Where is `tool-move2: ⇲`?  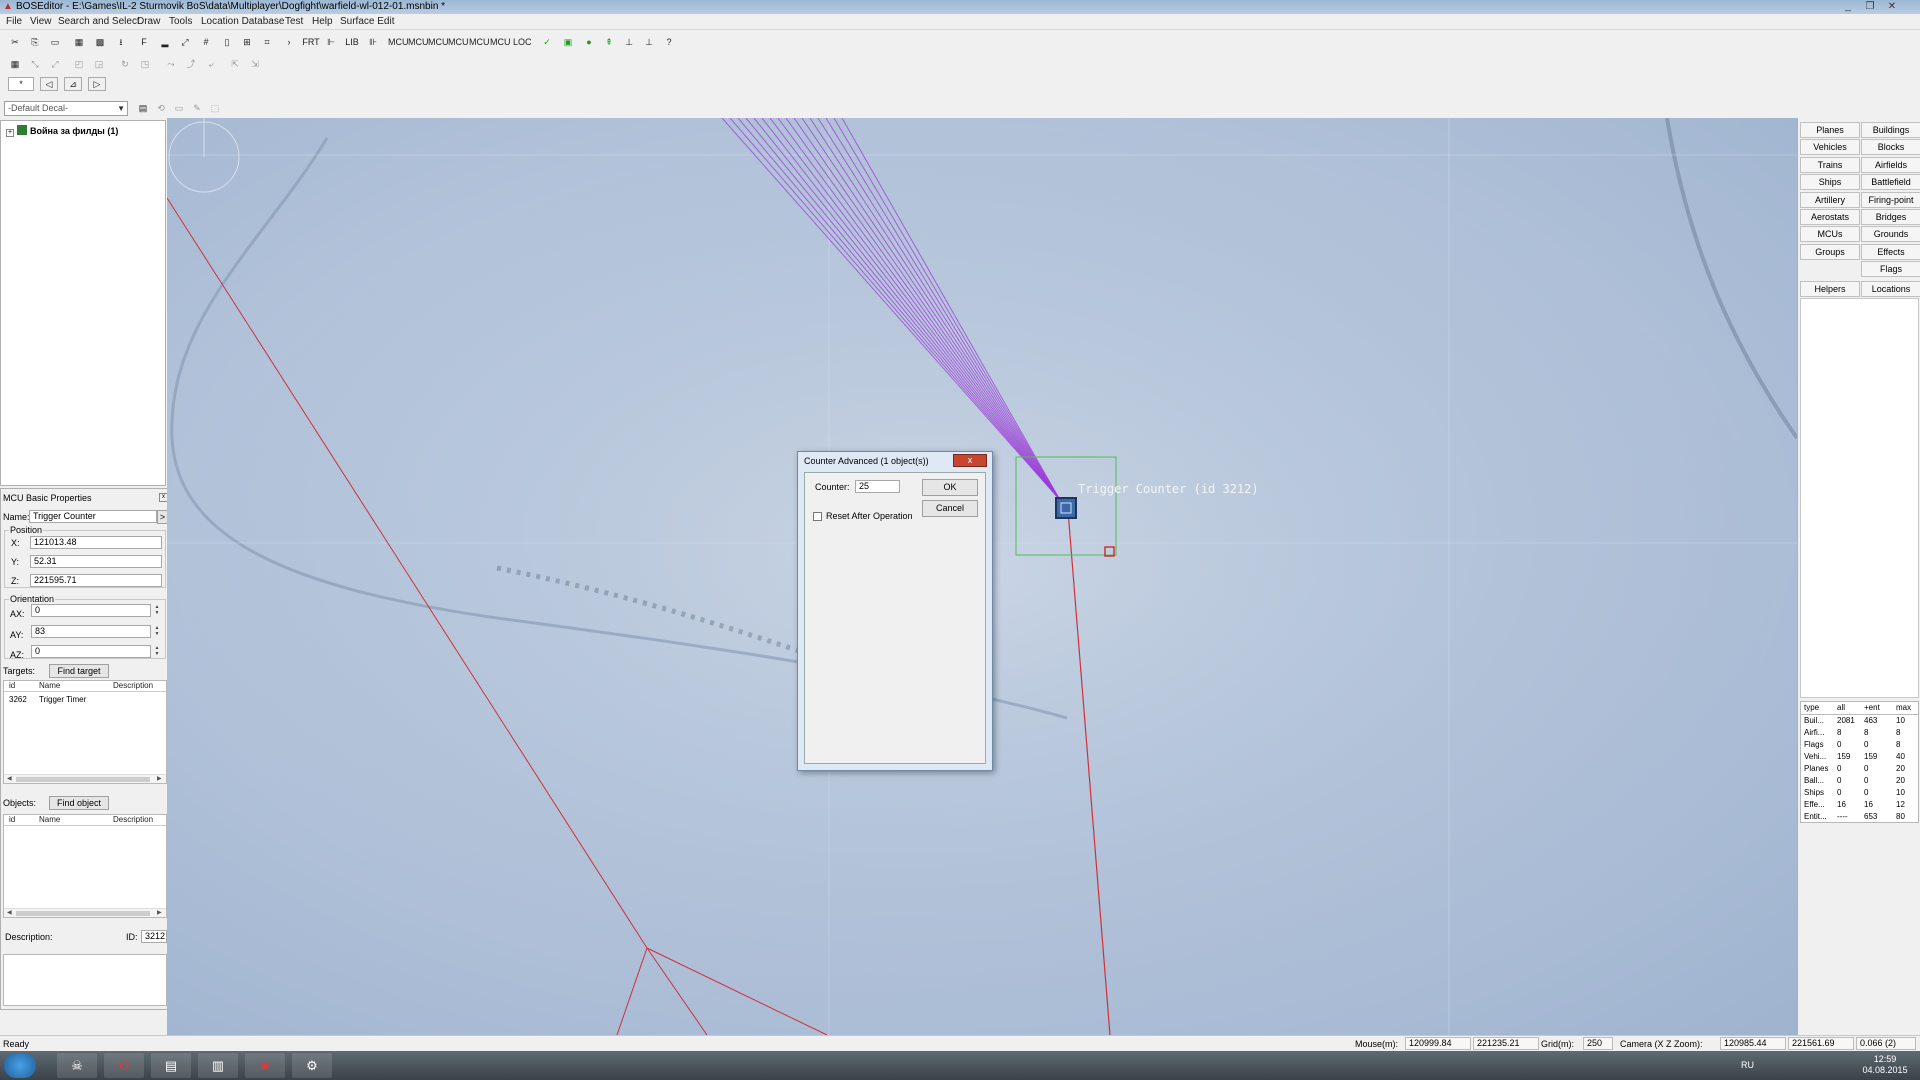 tool-move2: ⇲ is located at coordinates (255, 64).